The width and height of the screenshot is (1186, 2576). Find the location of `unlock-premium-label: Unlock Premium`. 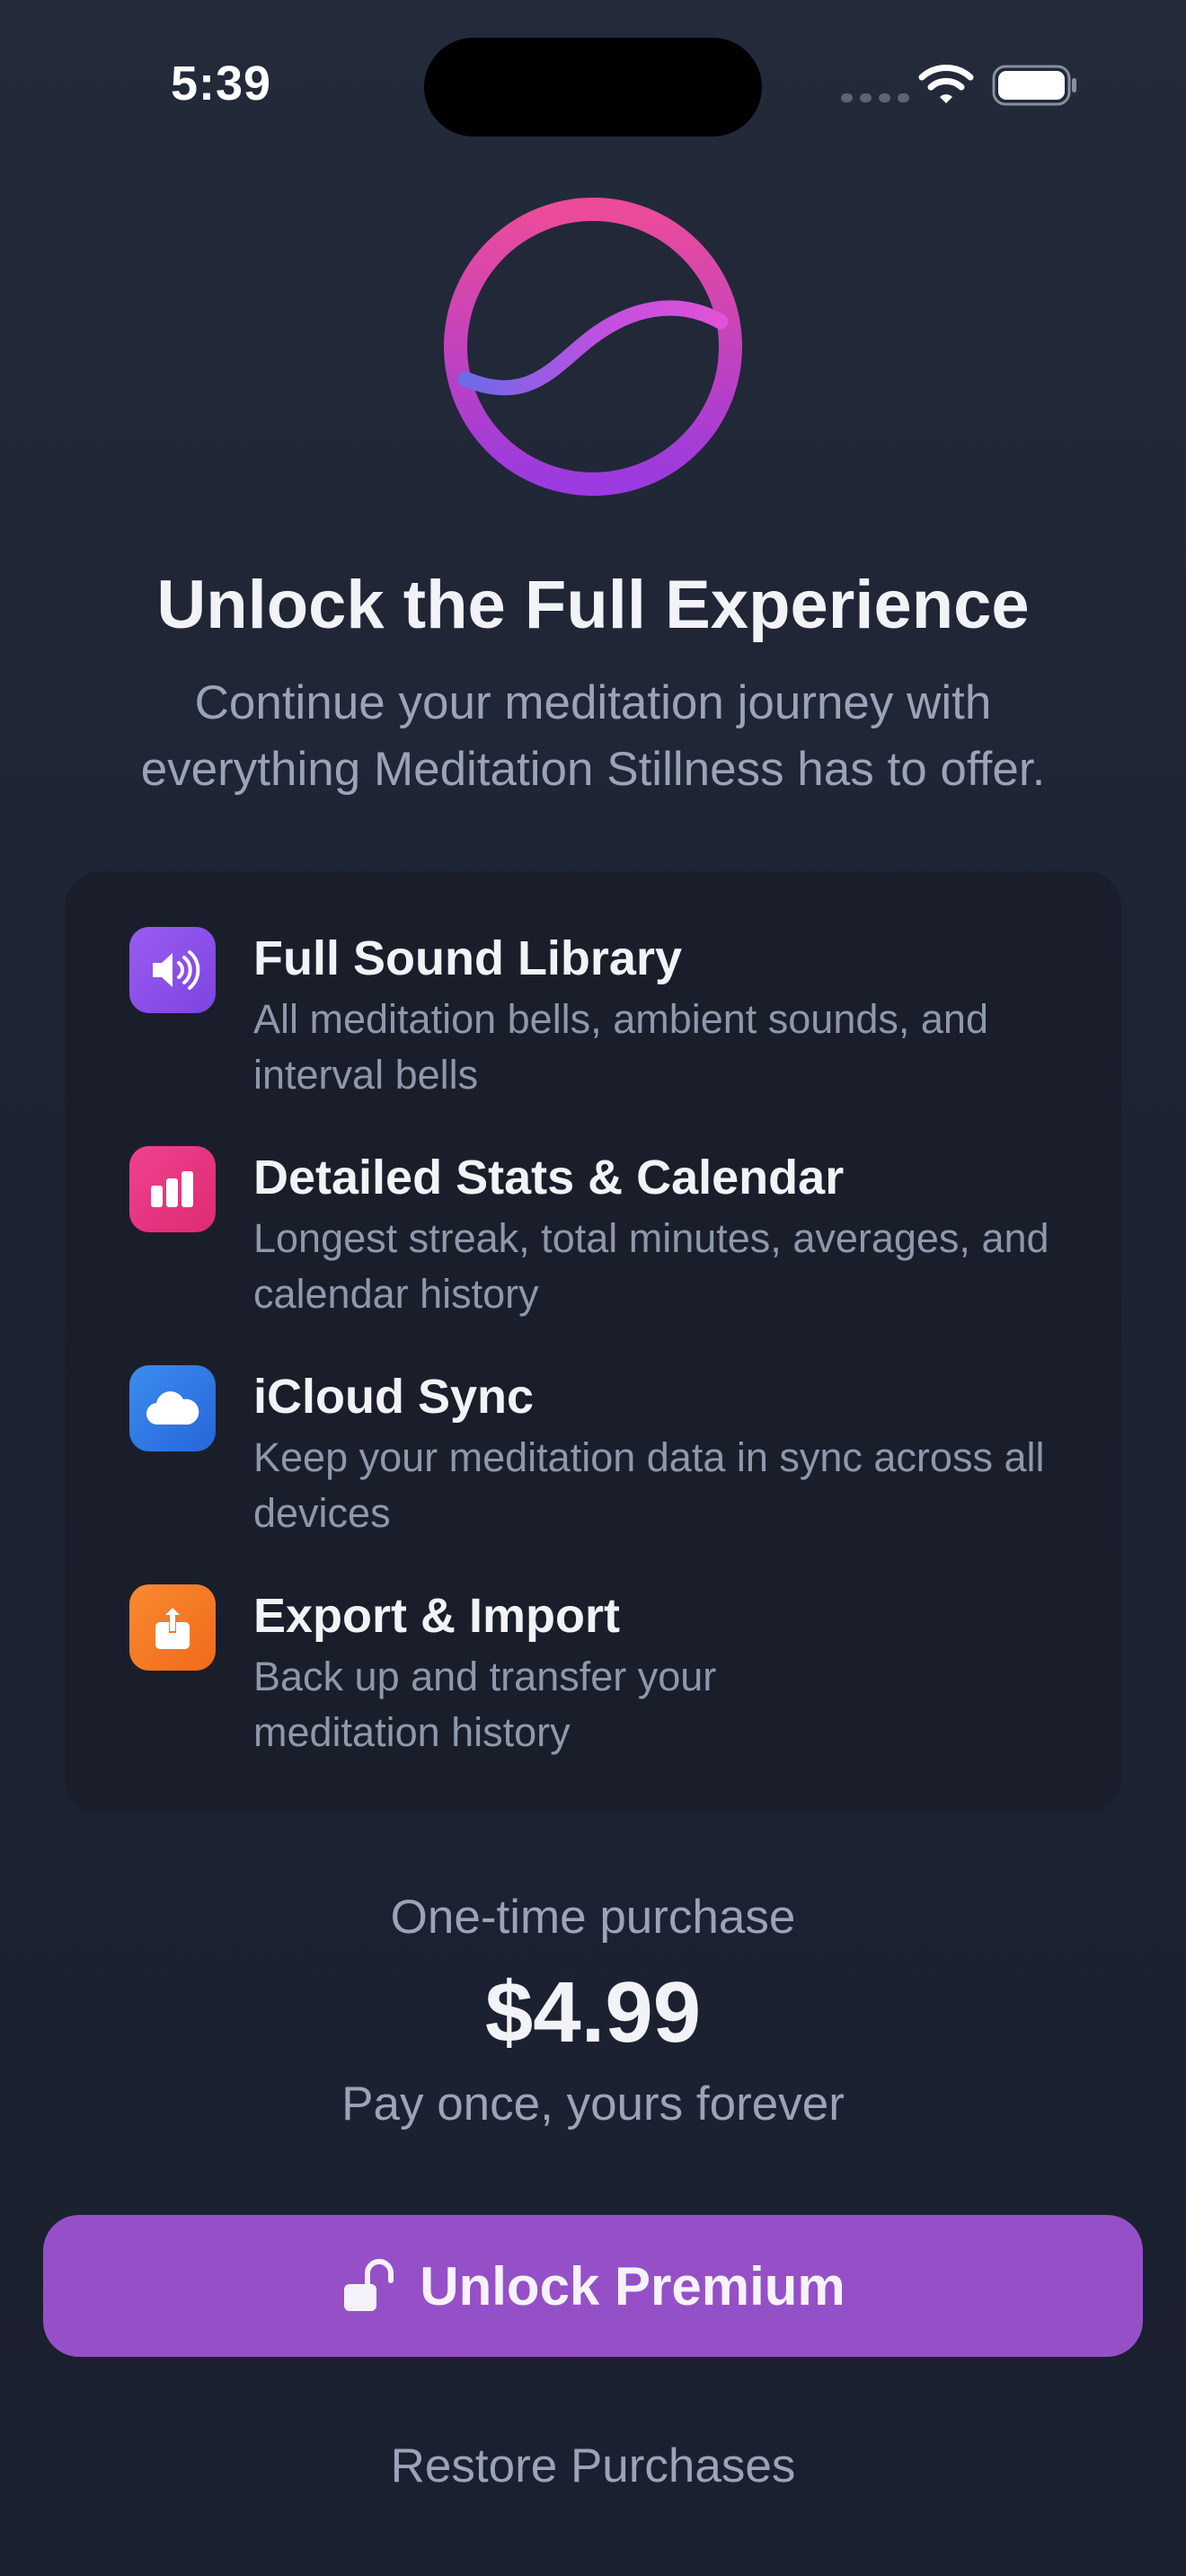

unlock-premium-label: Unlock Premium is located at coordinates (632, 2285).